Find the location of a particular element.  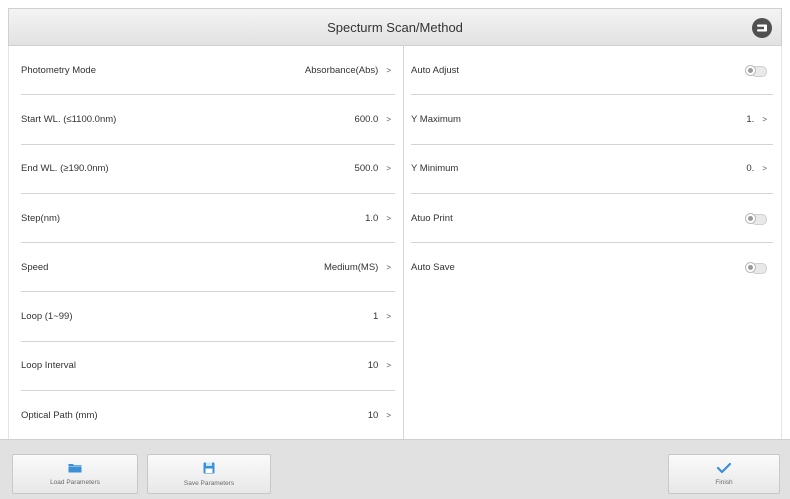

row-label: Loop (1~99) is located at coordinates (47, 317).